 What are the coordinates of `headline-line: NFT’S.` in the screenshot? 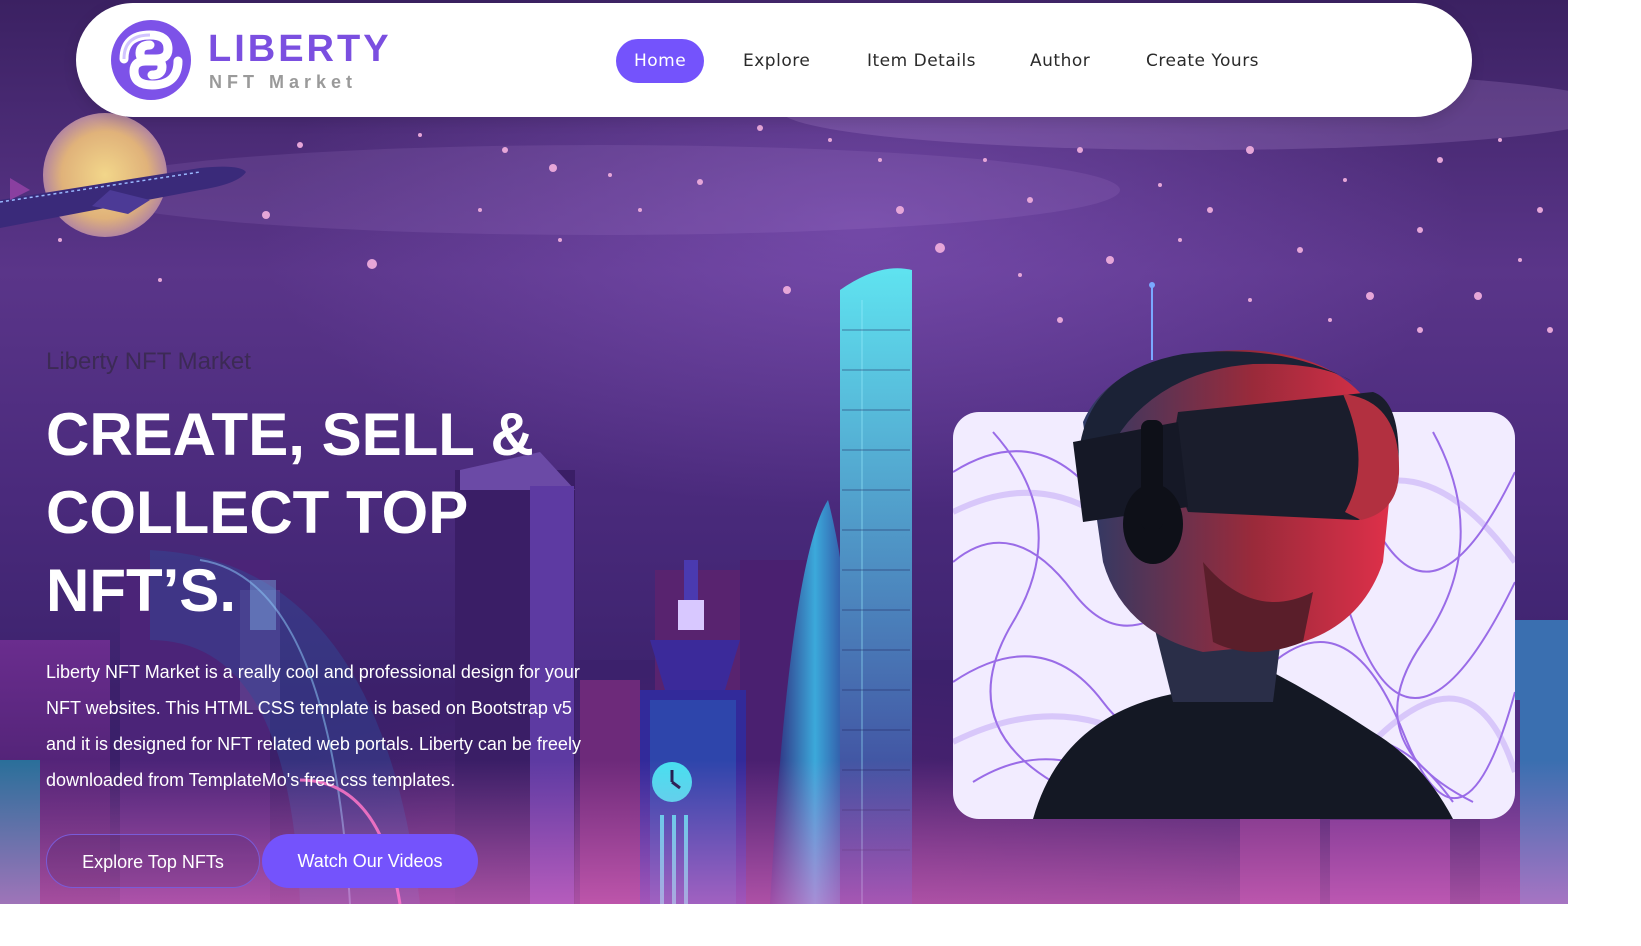 It's located at (141, 590).